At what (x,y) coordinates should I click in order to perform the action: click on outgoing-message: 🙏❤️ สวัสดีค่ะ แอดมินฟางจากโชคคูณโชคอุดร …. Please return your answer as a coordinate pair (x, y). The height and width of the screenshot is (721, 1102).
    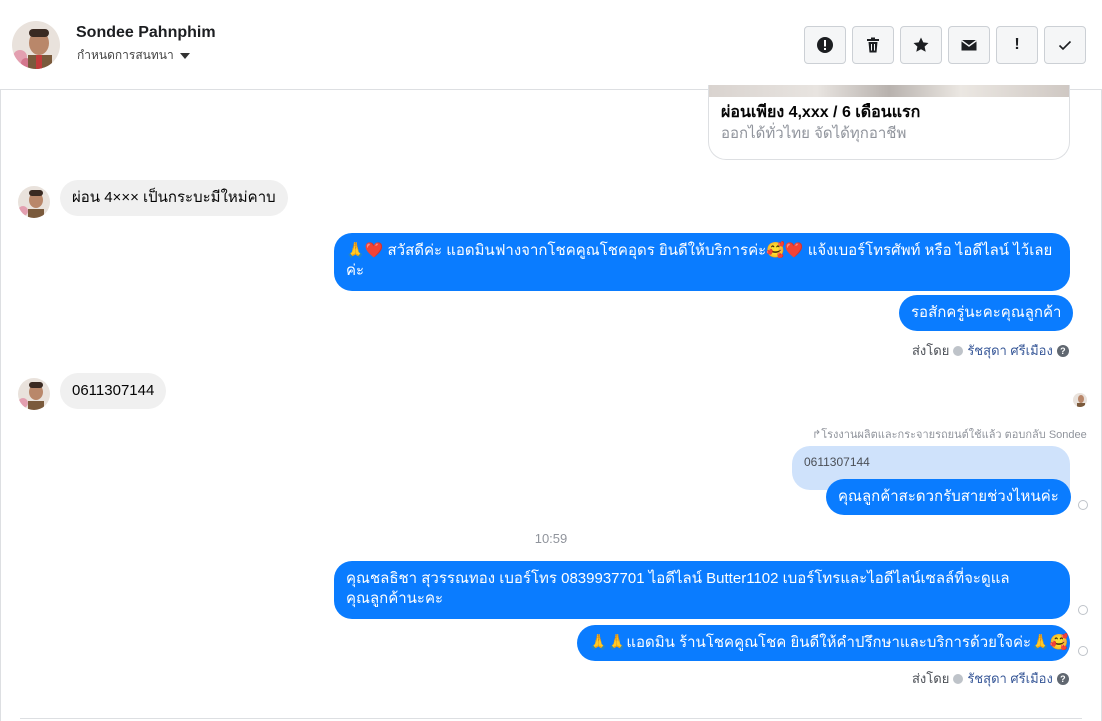
    Looking at the image, I should click on (702, 262).